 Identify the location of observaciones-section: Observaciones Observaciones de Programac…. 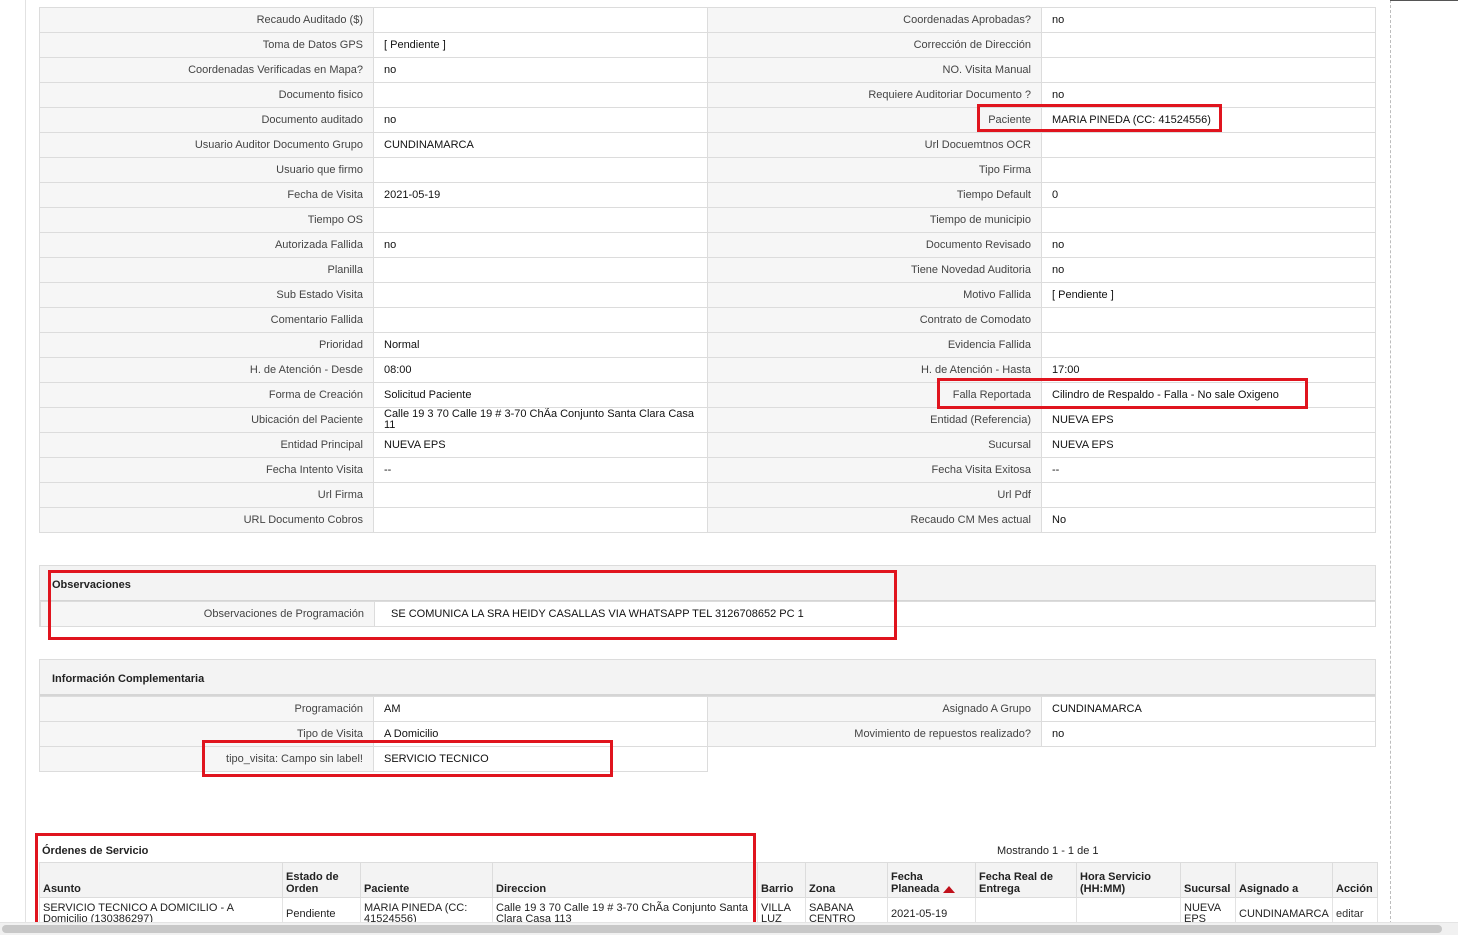
(707, 596).